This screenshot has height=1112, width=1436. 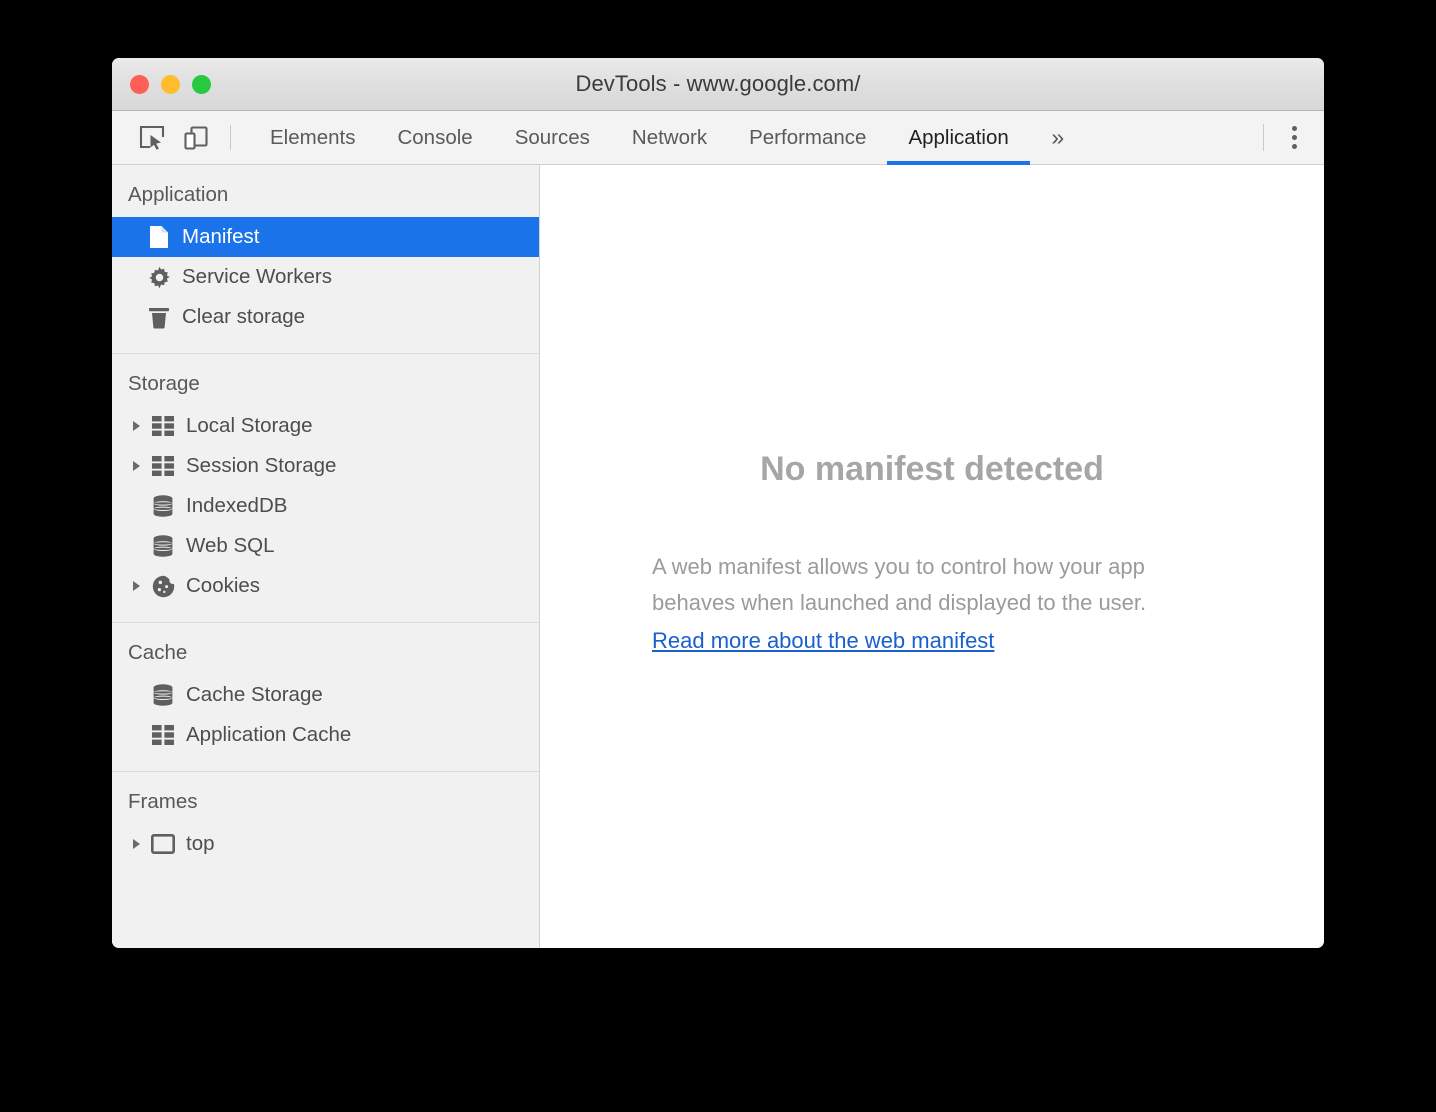 What do you see at coordinates (230, 137) in the screenshot?
I see `toolbar-divider` at bounding box center [230, 137].